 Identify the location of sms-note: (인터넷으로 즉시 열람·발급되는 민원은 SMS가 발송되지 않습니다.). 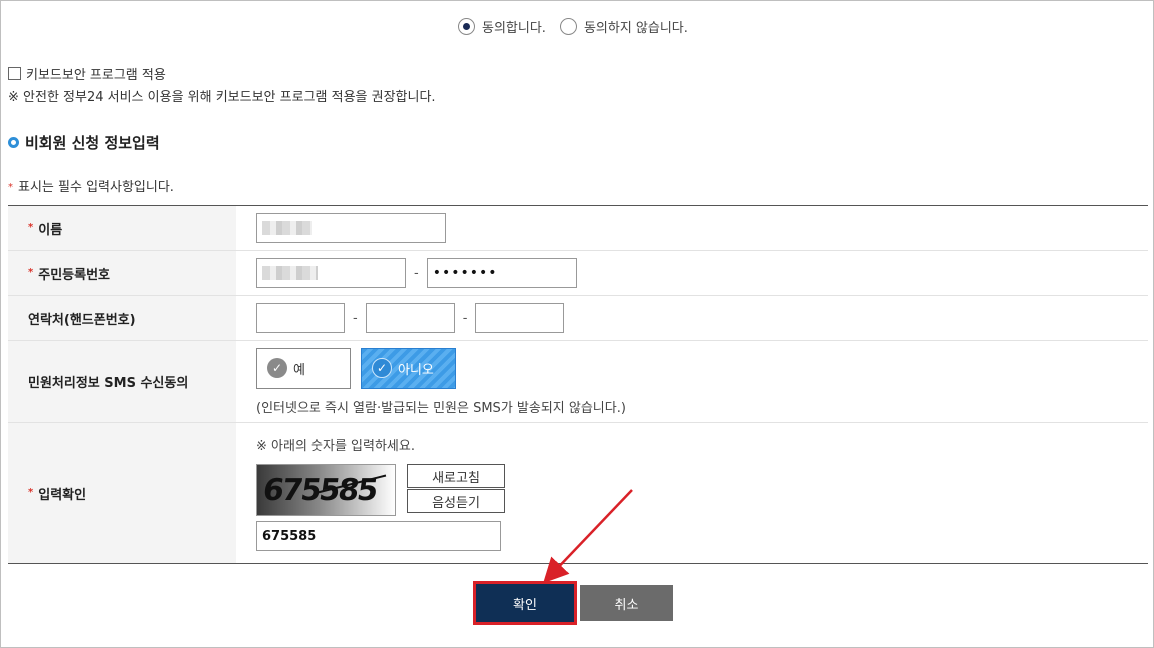
(441, 408).